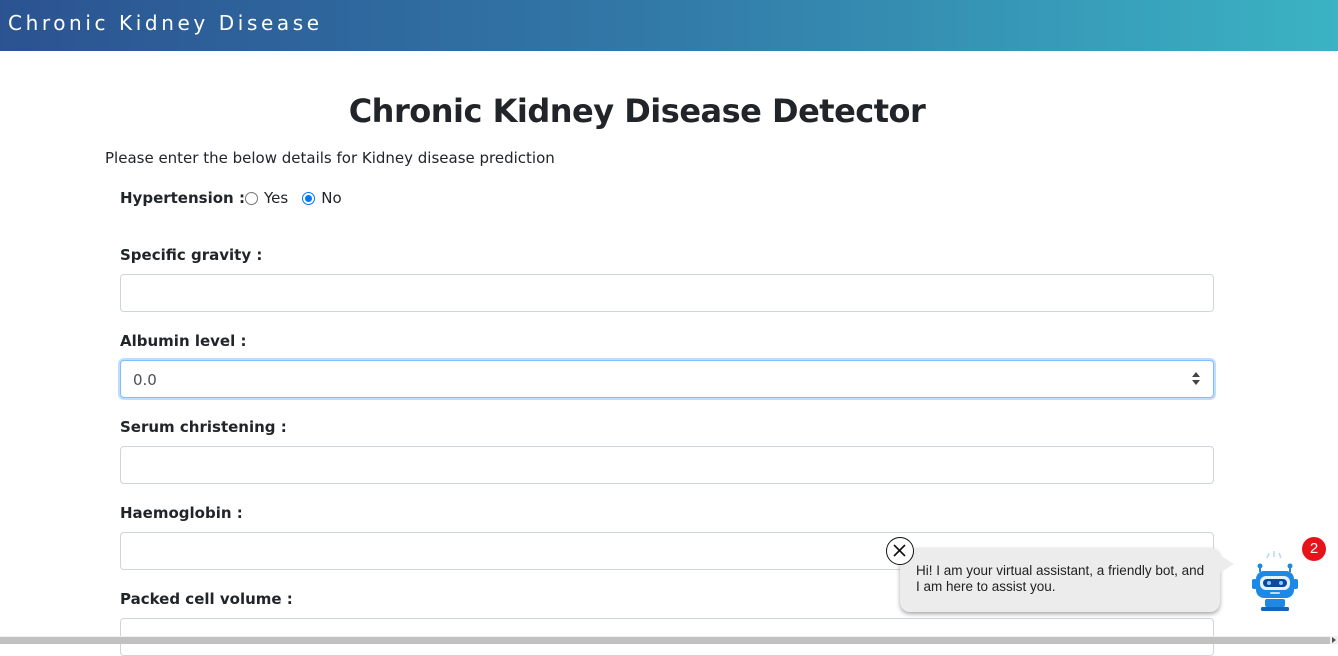  What do you see at coordinates (637, 111) in the screenshot?
I see `page-title: Chronic Kidney Disease Detector` at bounding box center [637, 111].